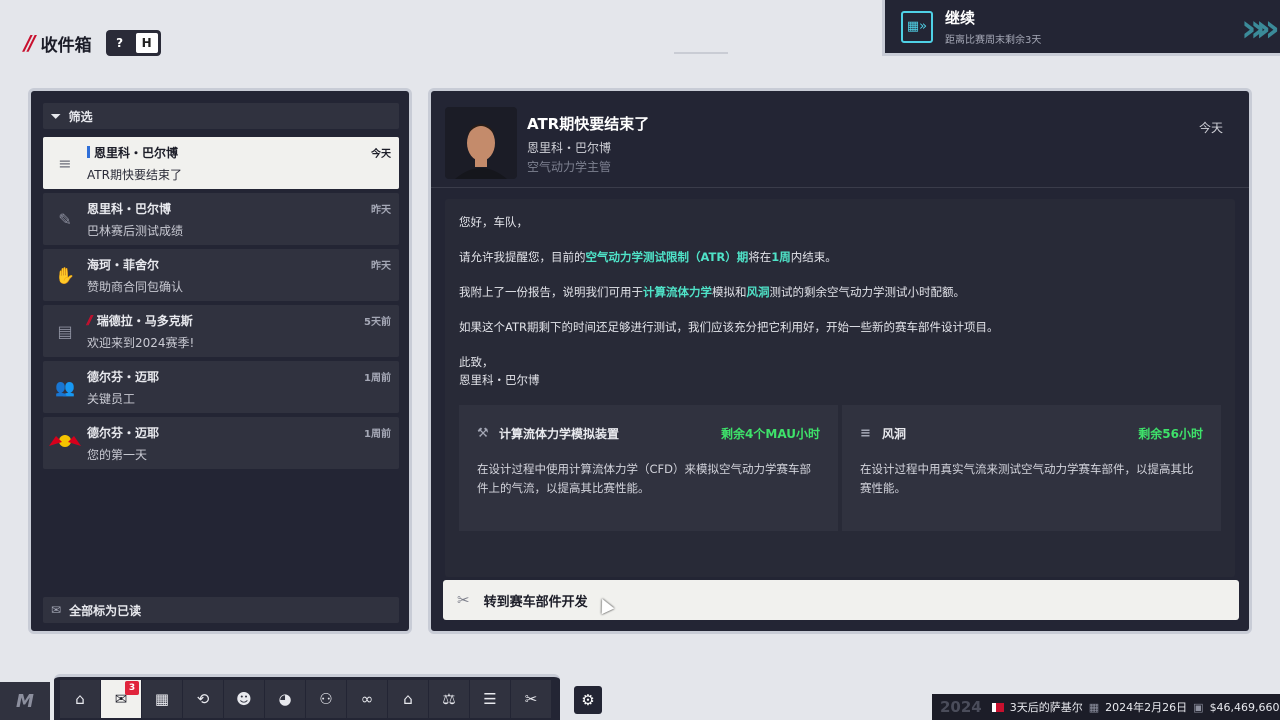  What do you see at coordinates (1081, 28) in the screenshot?
I see `continue-button: ▦» 继续 距离比赛周末剩余3天 »»` at bounding box center [1081, 28].